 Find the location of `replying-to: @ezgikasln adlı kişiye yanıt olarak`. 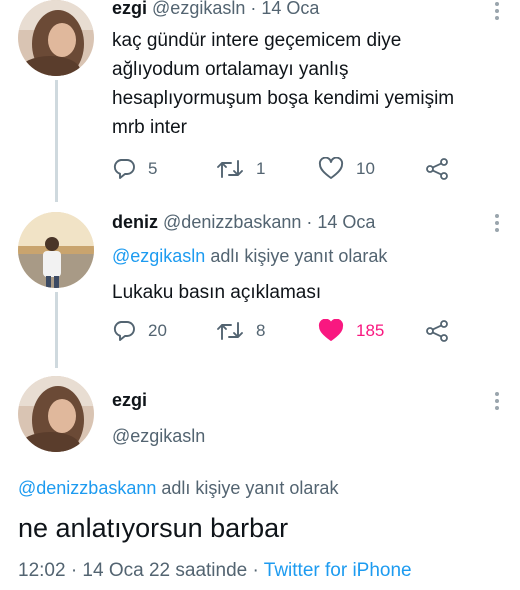

replying-to: @ezgikasln adlı kişiye yanıt olarak is located at coordinates (249, 256).